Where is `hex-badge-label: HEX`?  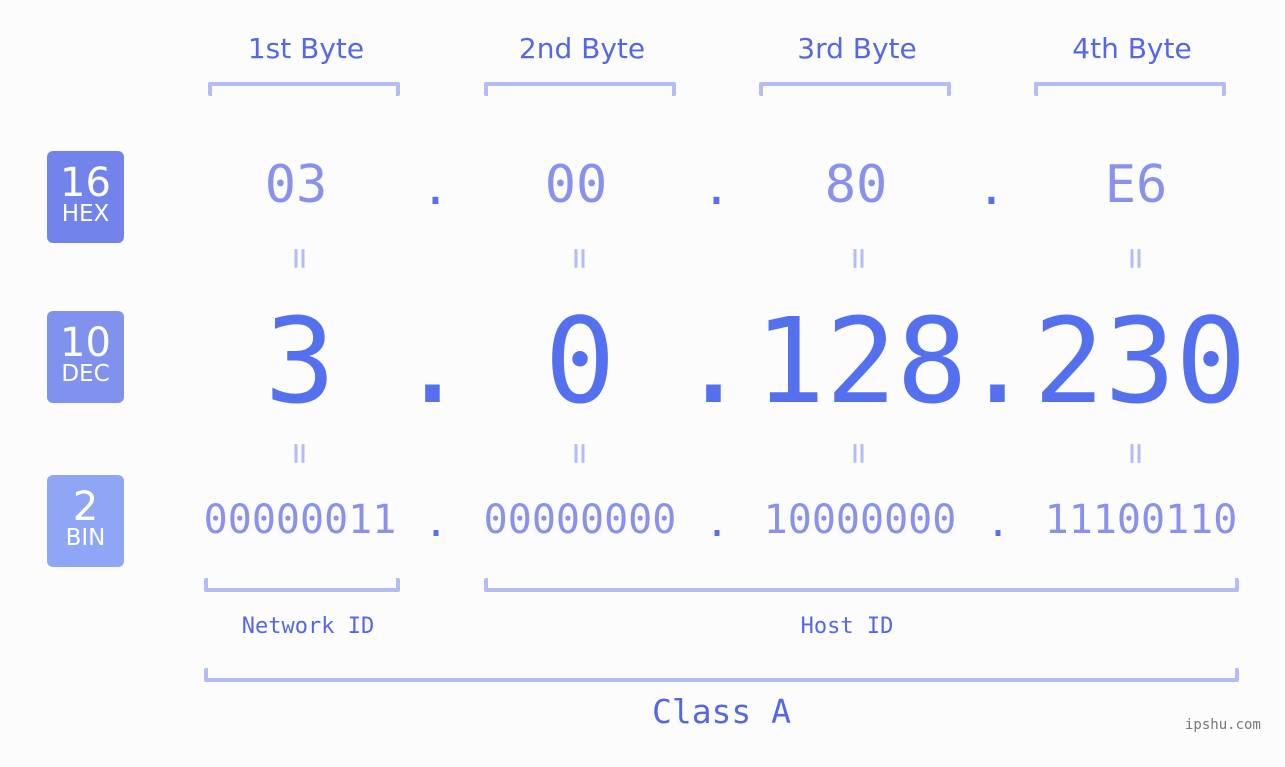
hex-badge-label: HEX is located at coordinates (85, 214).